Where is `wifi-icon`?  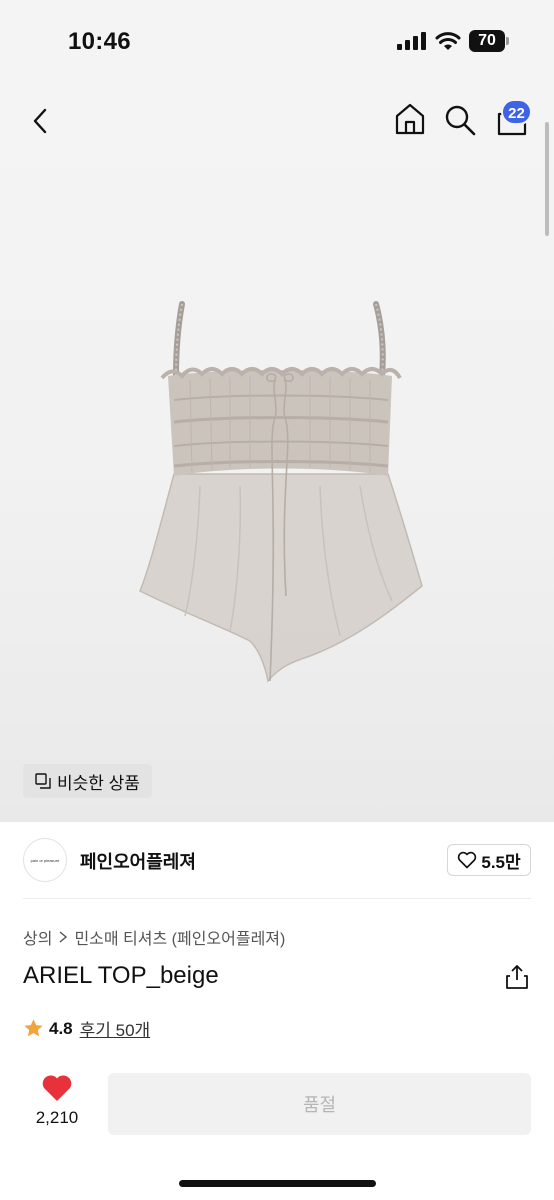
wifi-icon is located at coordinates (448, 41).